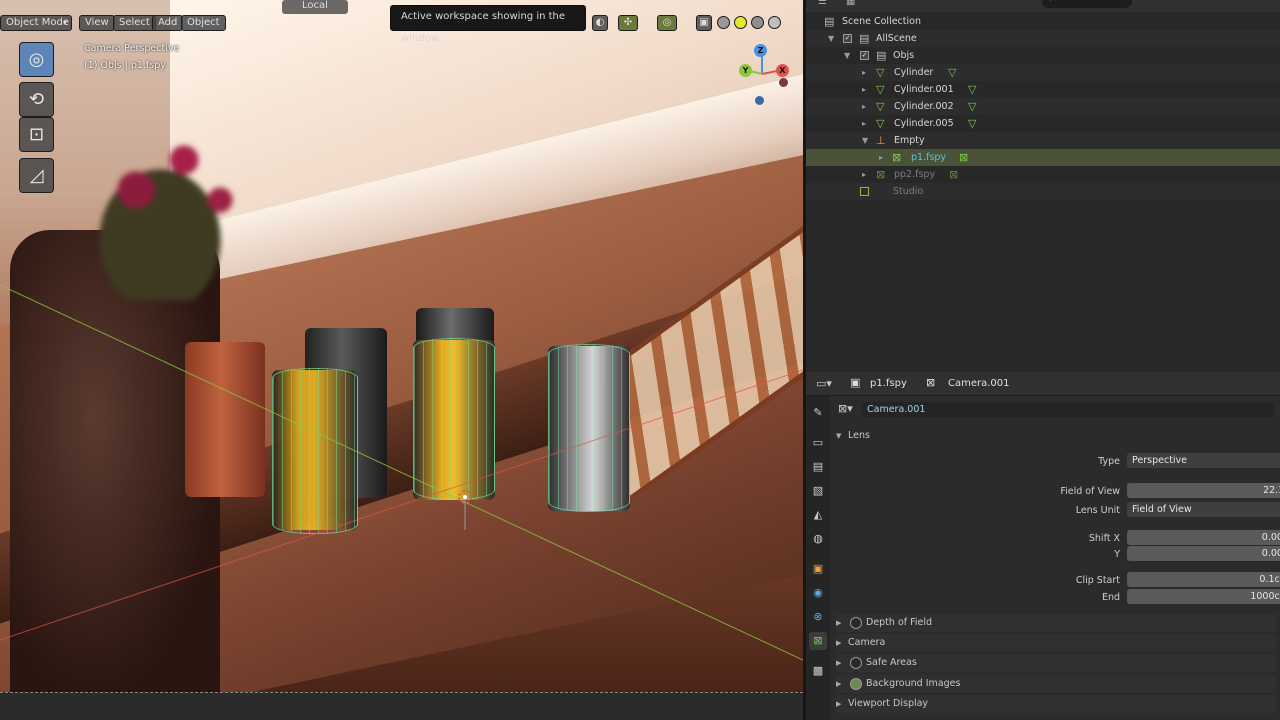 The width and height of the screenshot is (1280, 720). I want to click on gizmo-x-icon: X, so click(782, 70).